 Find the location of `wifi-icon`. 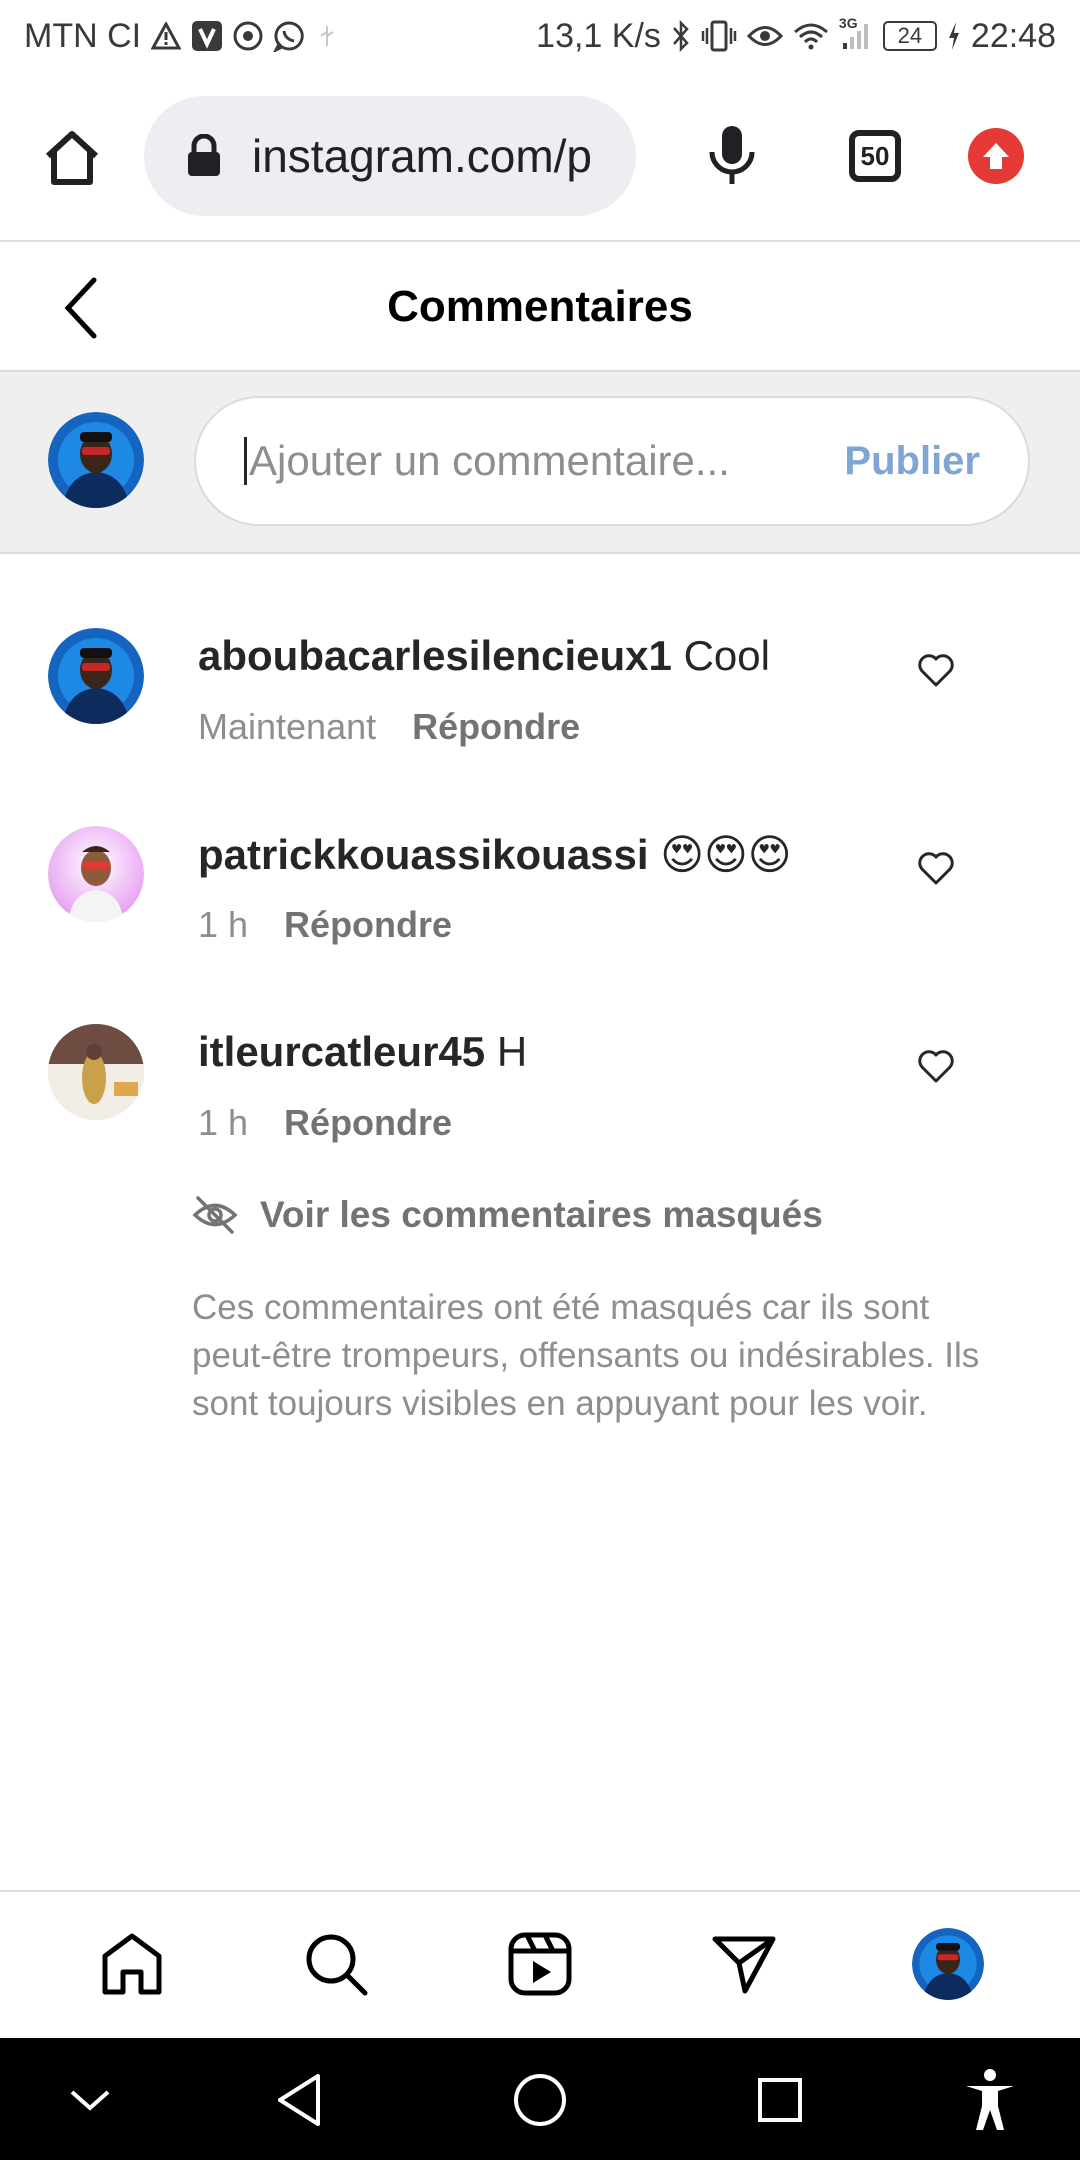

wifi-icon is located at coordinates (811, 36).